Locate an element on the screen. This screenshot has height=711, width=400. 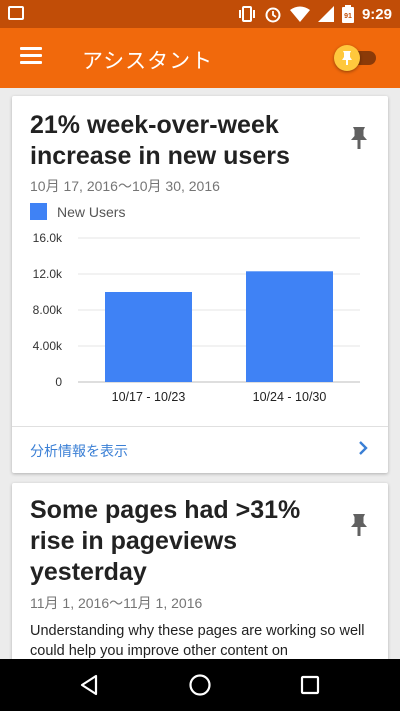
battery-level: 91 is located at coordinates (348, 16).